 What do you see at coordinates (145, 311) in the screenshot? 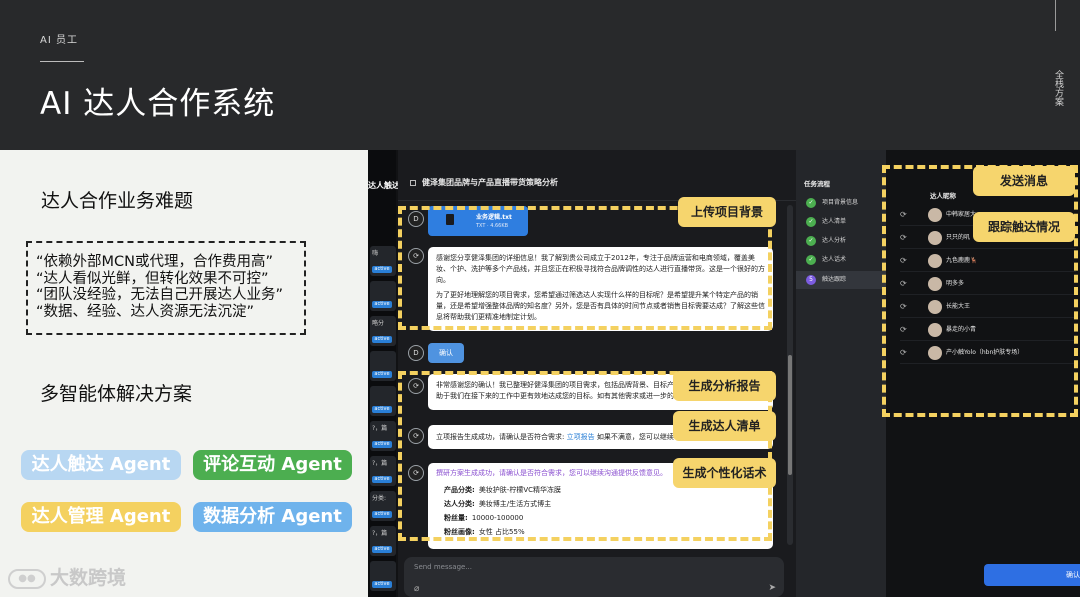
I see `quote-item: “数据、经验、达人资源无法沉淀”` at bounding box center [145, 311].